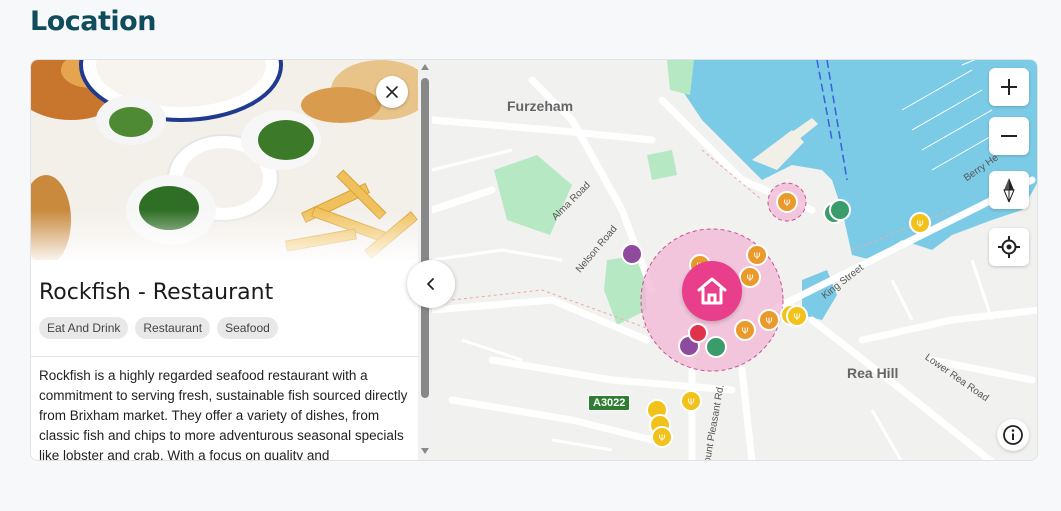 The width and height of the screenshot is (1061, 511). I want to click on place-tags: Eat And Drink Restaurant Seafood, so click(158, 328).